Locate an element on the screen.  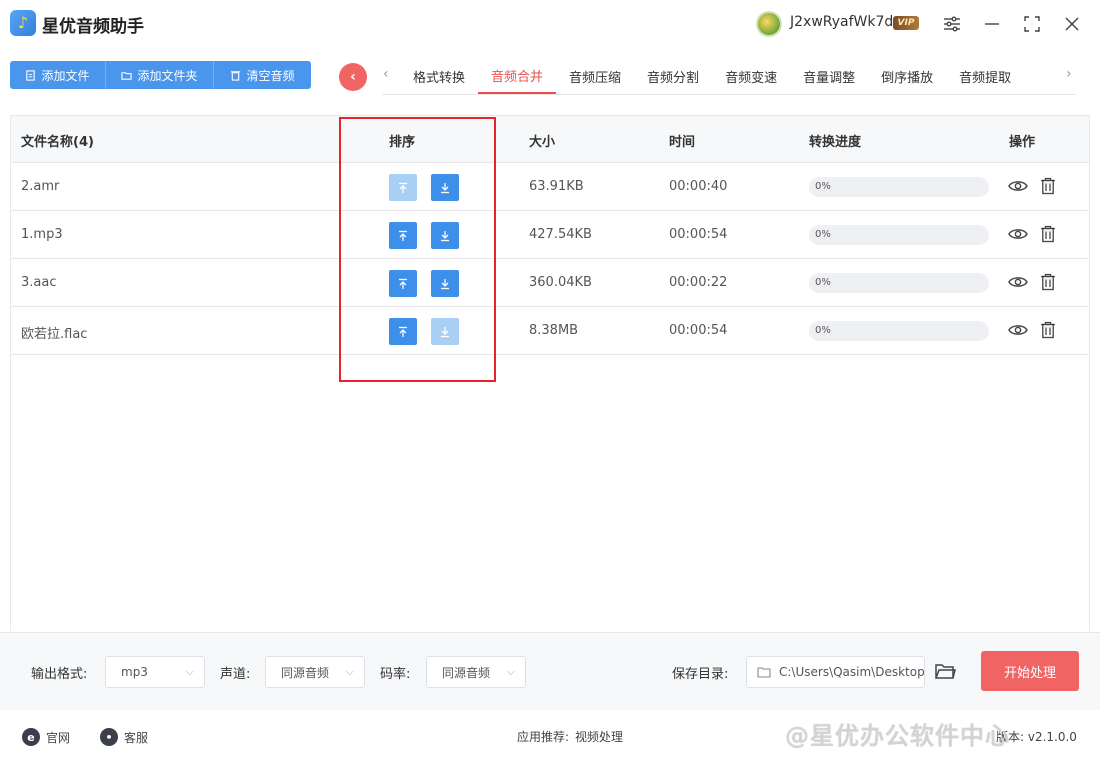
bitrate-select: 同源音频 ⌵ is located at coordinates (476, 672).